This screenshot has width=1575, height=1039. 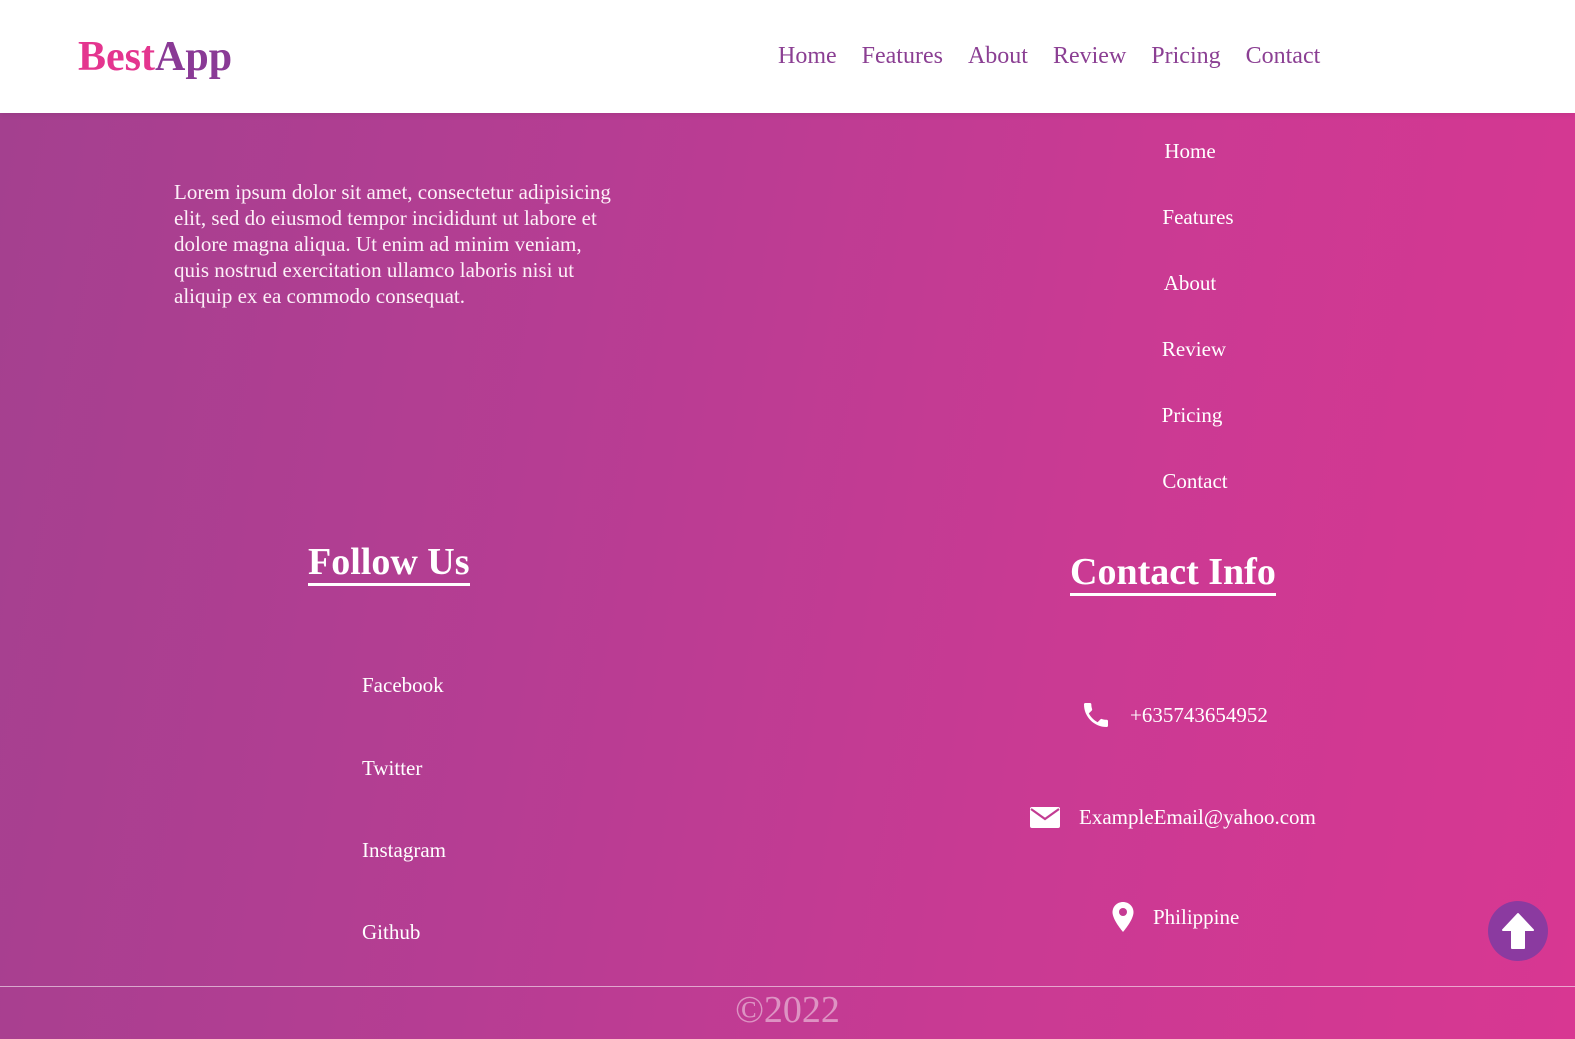 What do you see at coordinates (1190, 283) in the screenshot?
I see `footer-link-about: About` at bounding box center [1190, 283].